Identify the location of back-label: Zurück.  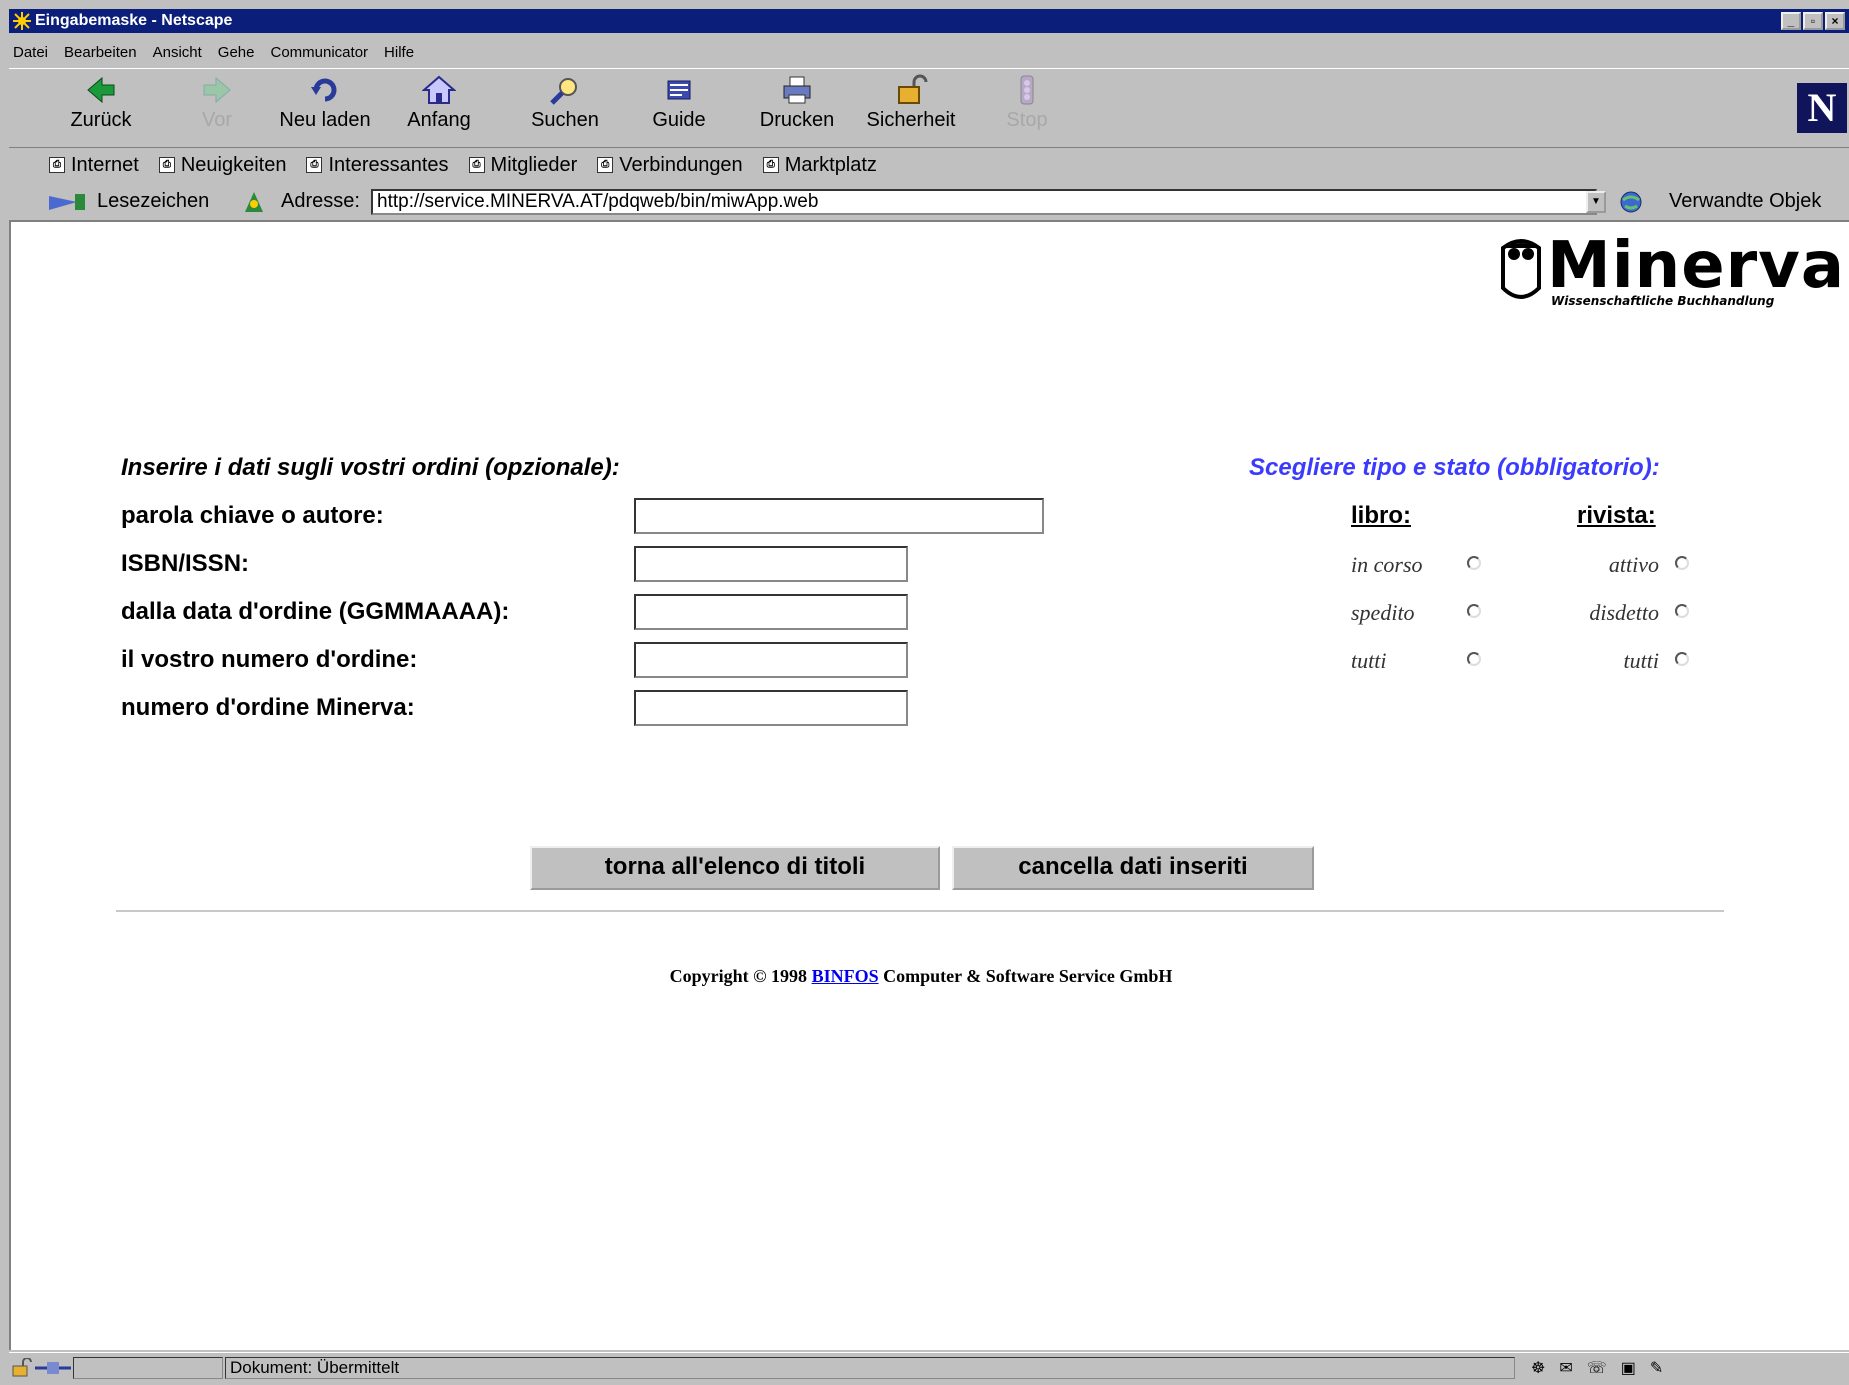
(101, 120).